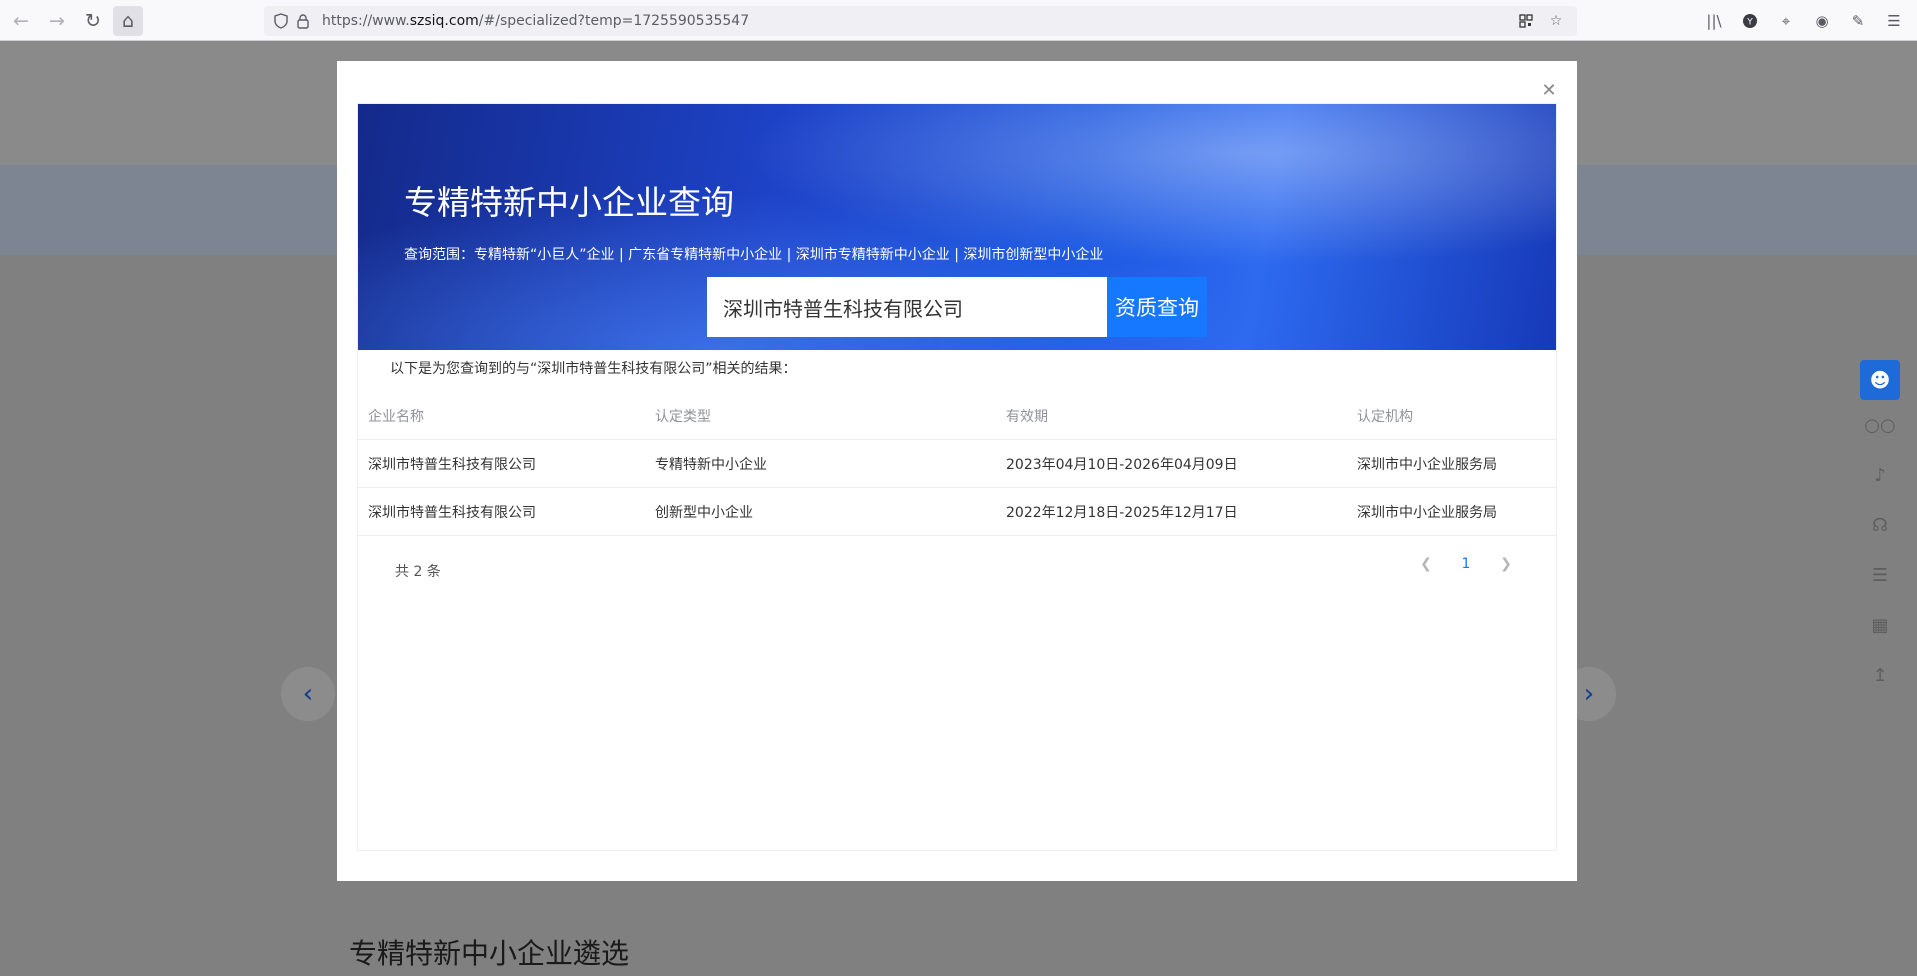  I want to click on search-bar: 资质查询, so click(957, 307).